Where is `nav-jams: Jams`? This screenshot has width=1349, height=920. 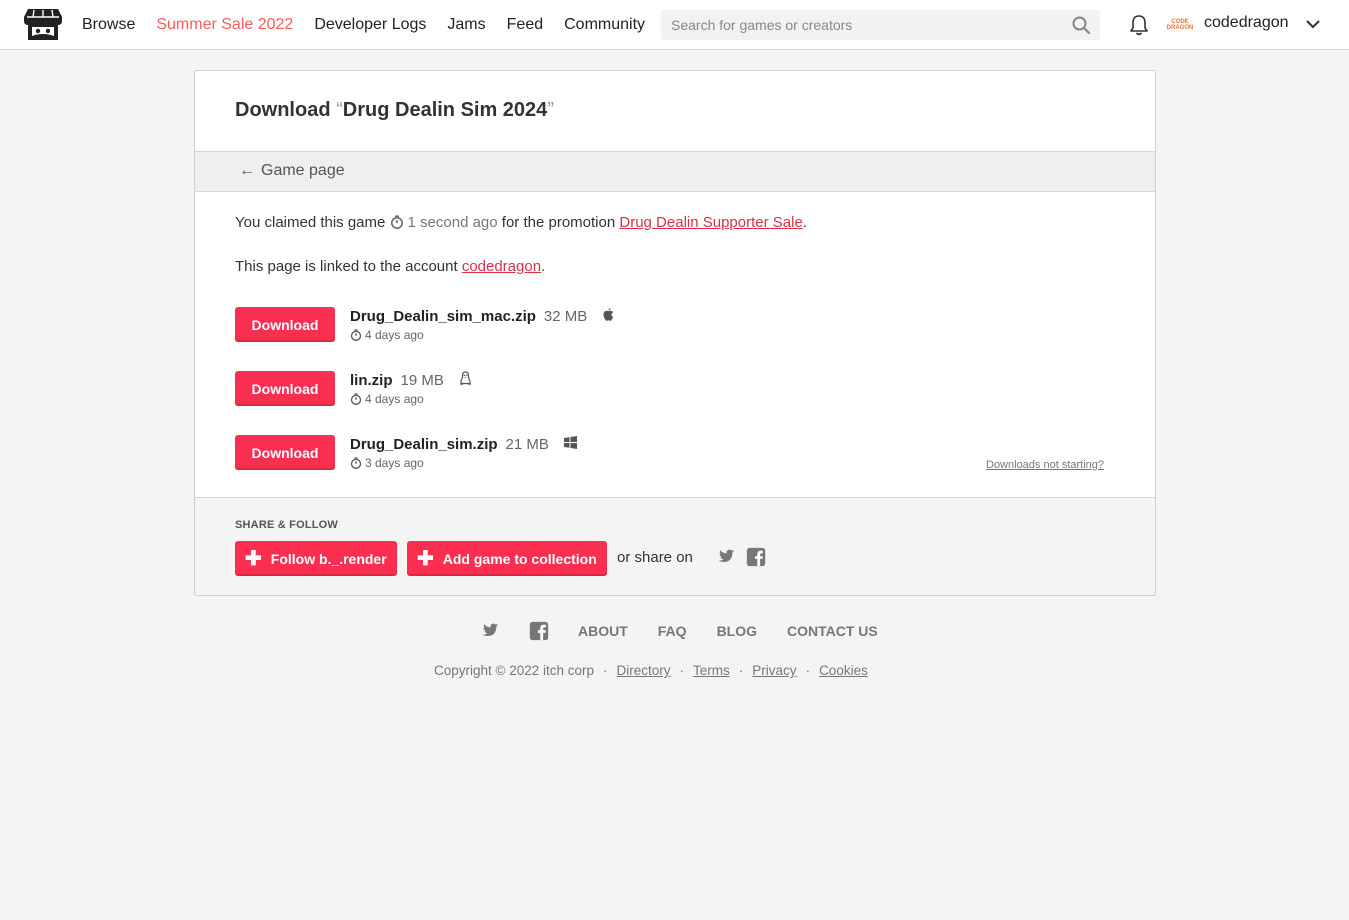
nav-jams: Jams is located at coordinates (466, 25).